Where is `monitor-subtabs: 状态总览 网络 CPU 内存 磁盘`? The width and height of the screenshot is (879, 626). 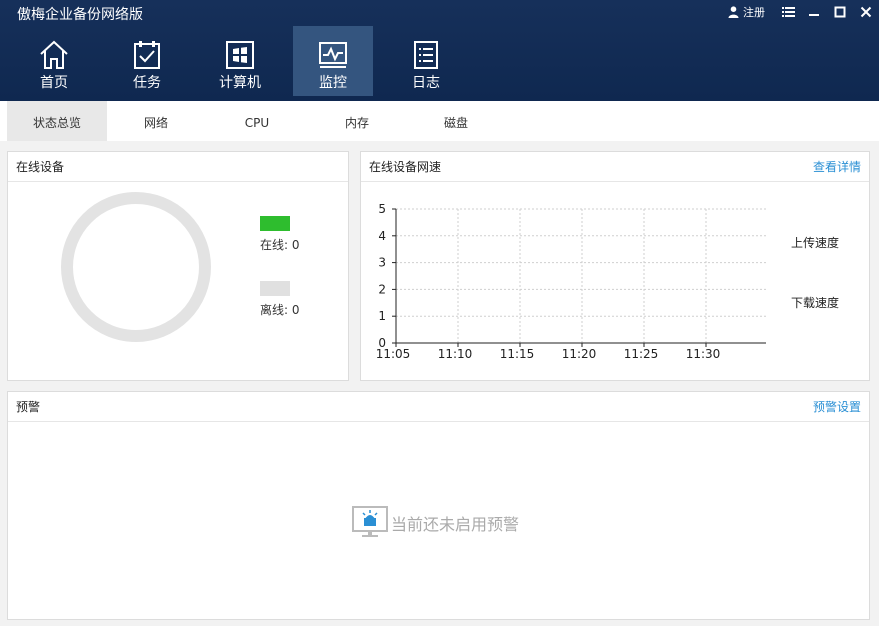 monitor-subtabs: 状态总览 网络 CPU 内存 磁盘 is located at coordinates (439, 121).